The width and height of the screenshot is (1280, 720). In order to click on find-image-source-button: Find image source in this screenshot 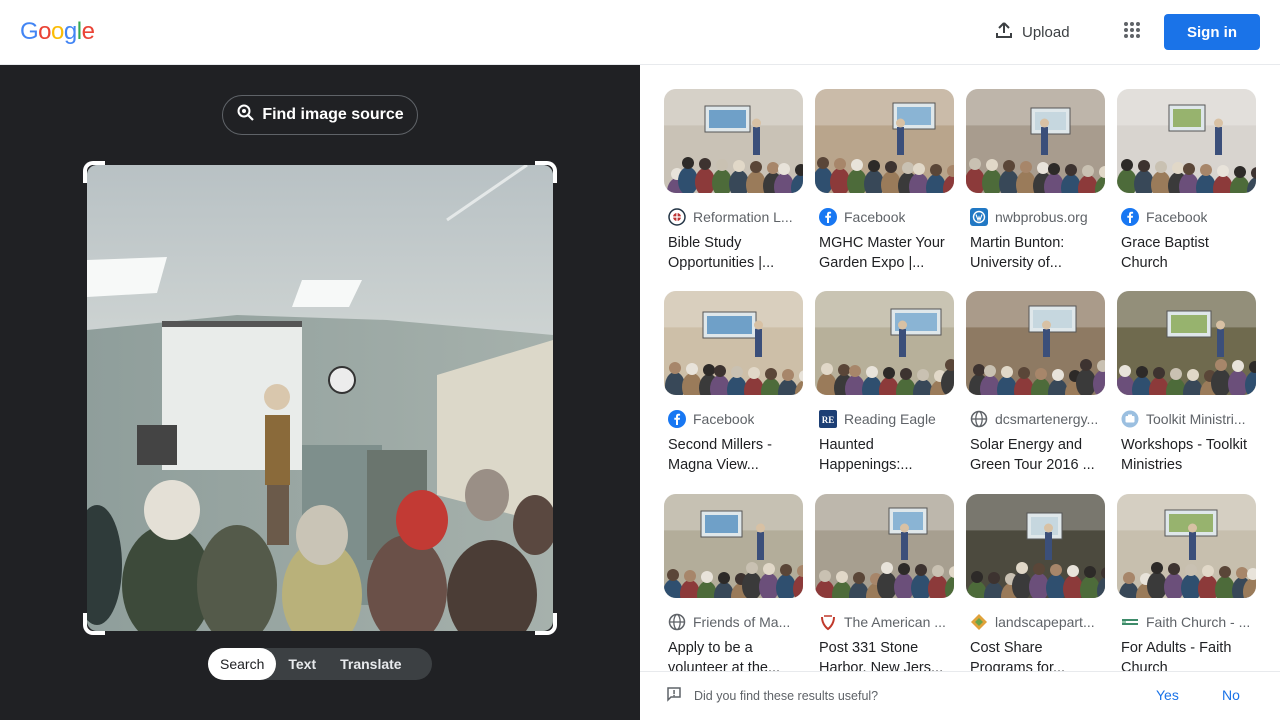, I will do `click(320, 115)`.